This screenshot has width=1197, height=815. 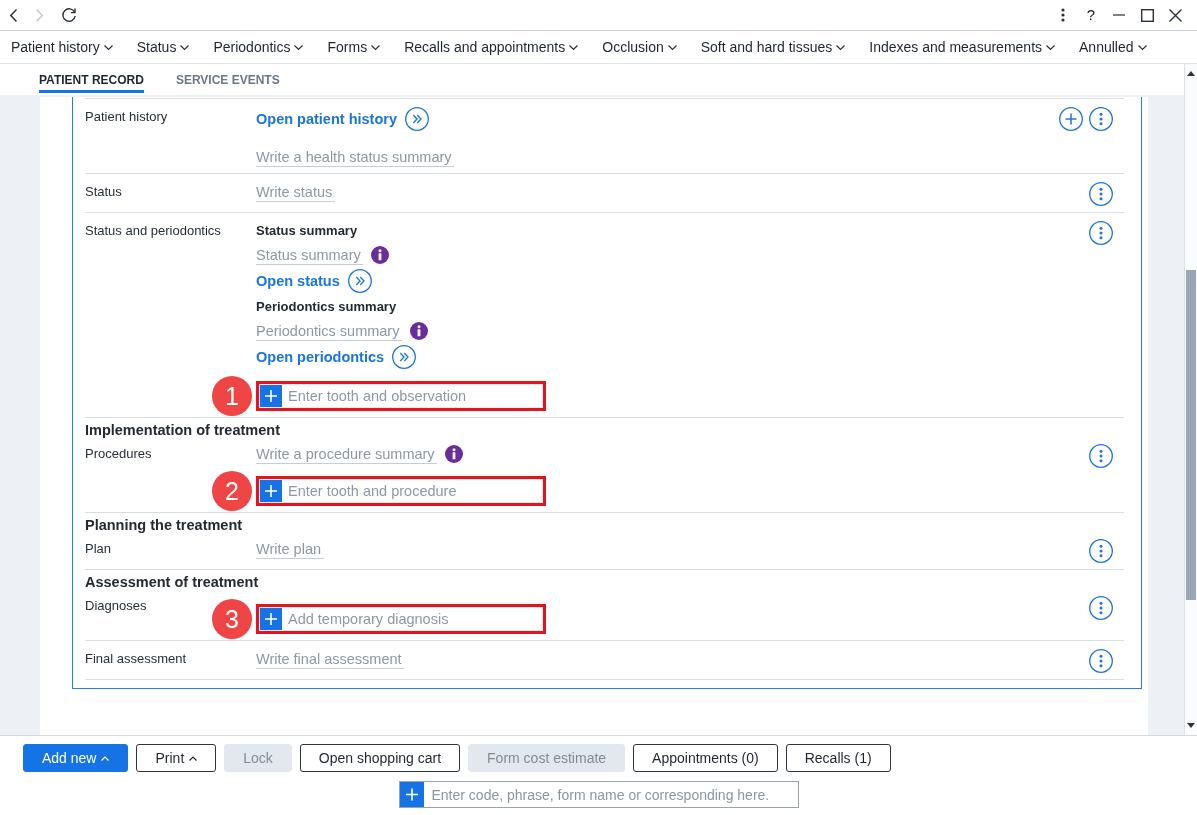 What do you see at coordinates (227, 78) in the screenshot?
I see `tab: SERVICE EVENTS` at bounding box center [227, 78].